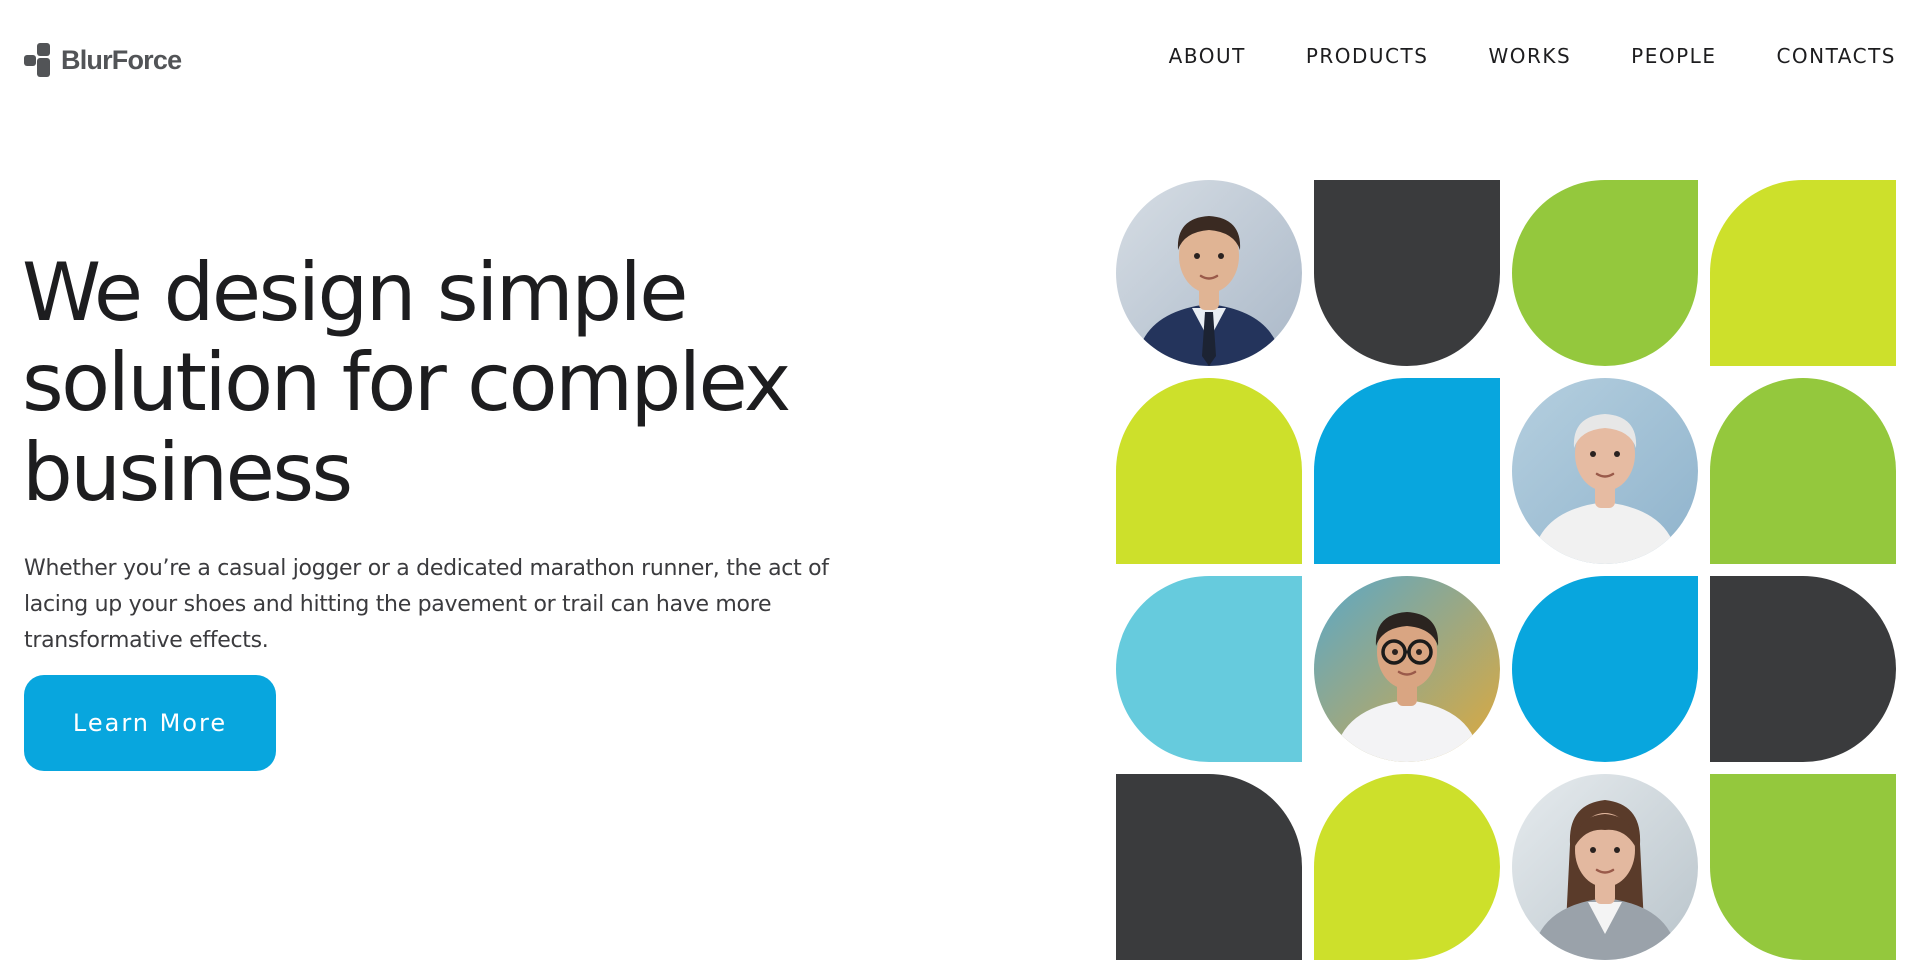 This screenshot has width=1920, height=960. I want to click on tile-green-arch, so click(1803, 471).